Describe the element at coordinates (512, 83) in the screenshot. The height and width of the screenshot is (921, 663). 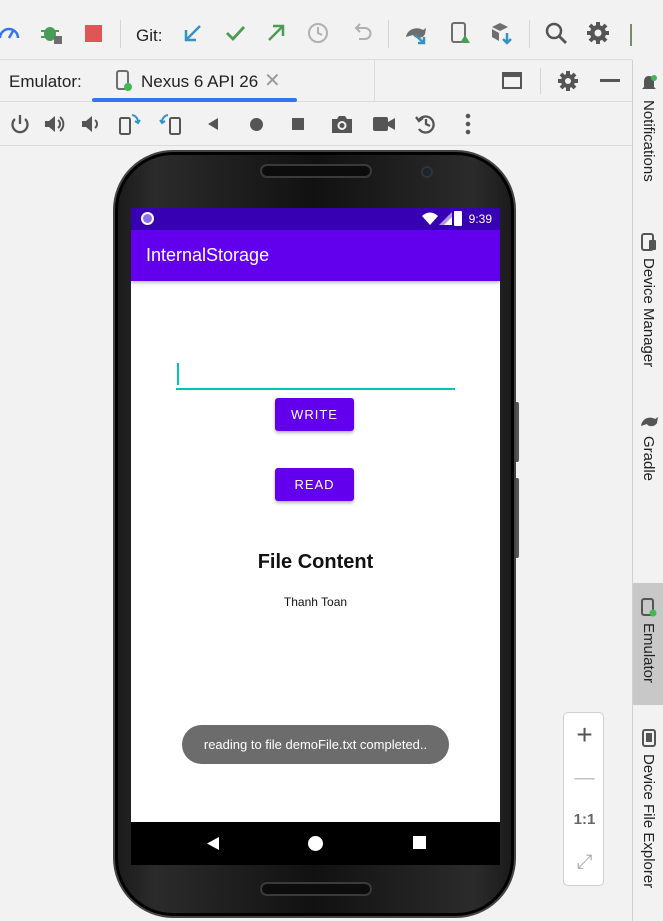
I see `window-layout-icon` at that location.